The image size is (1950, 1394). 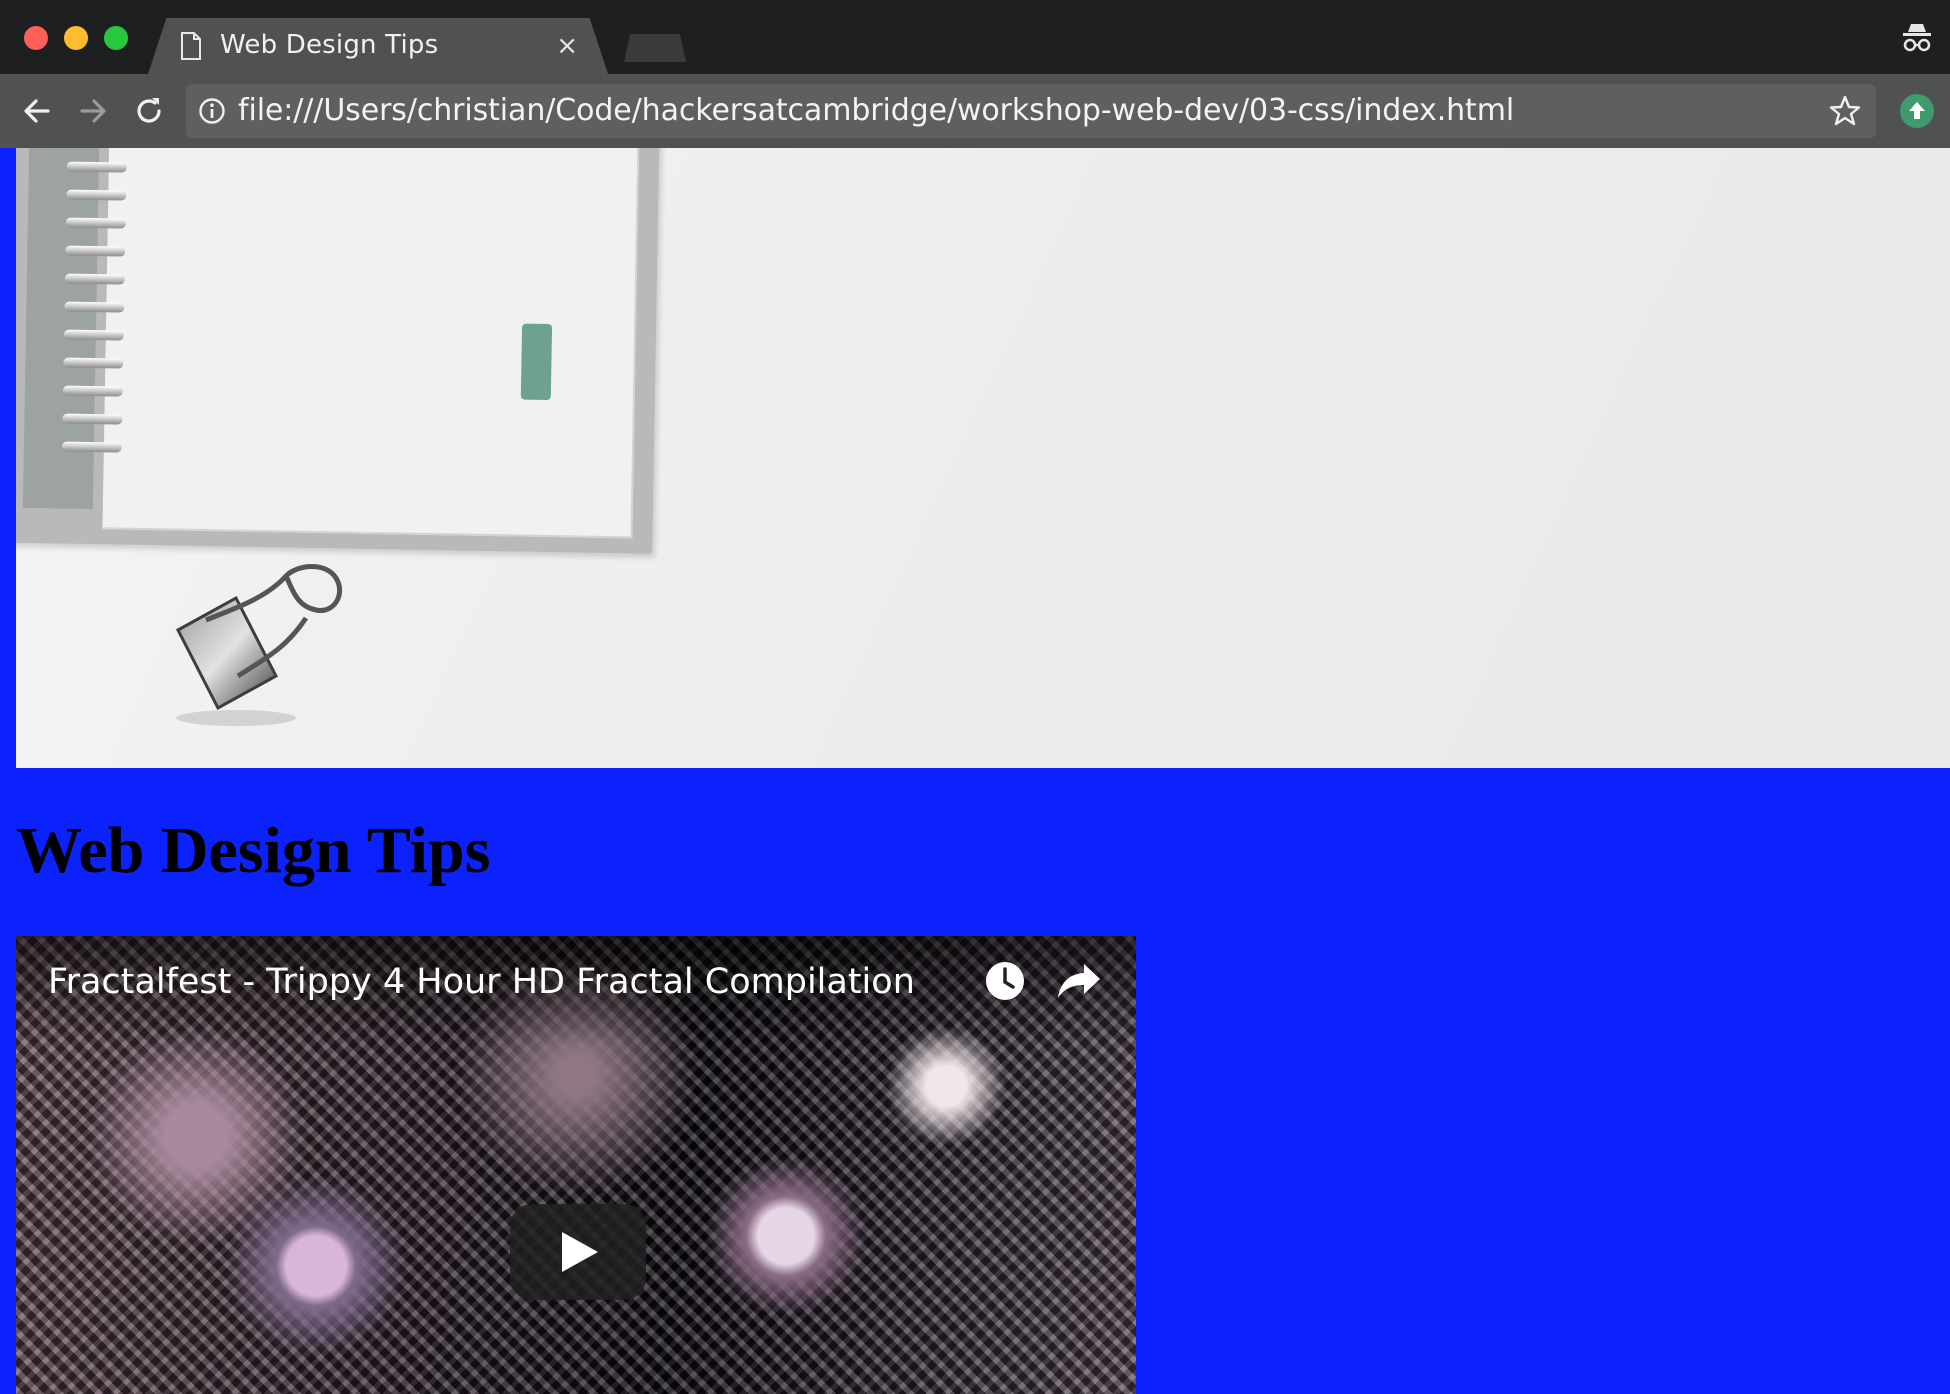 I want to click on info-icon, so click(x=212, y=111).